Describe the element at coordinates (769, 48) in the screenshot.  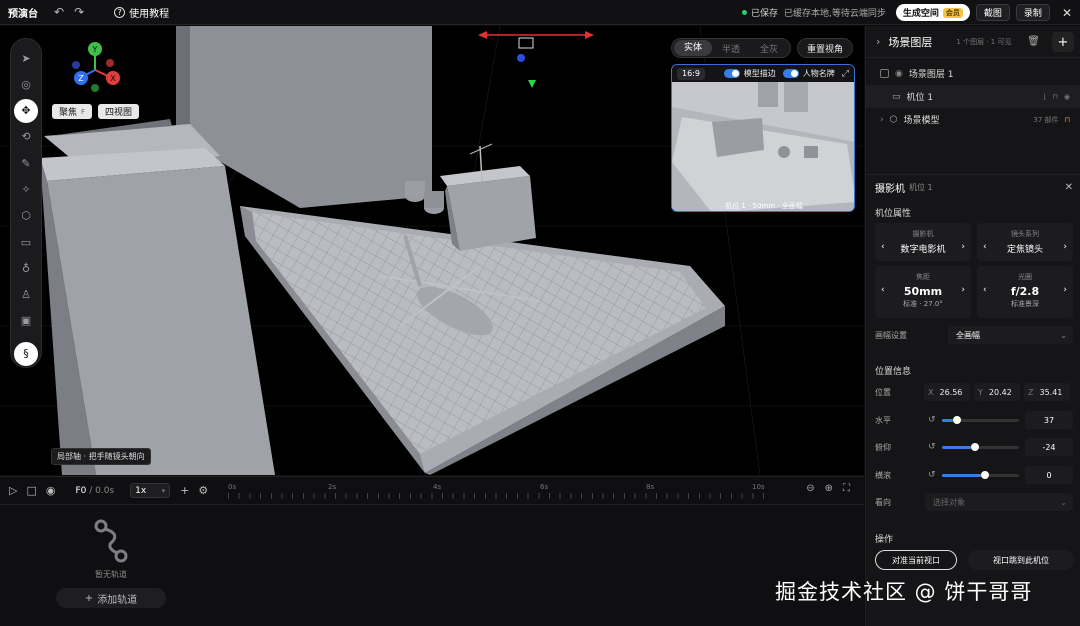
I see `mode-gray: 全灰` at that location.